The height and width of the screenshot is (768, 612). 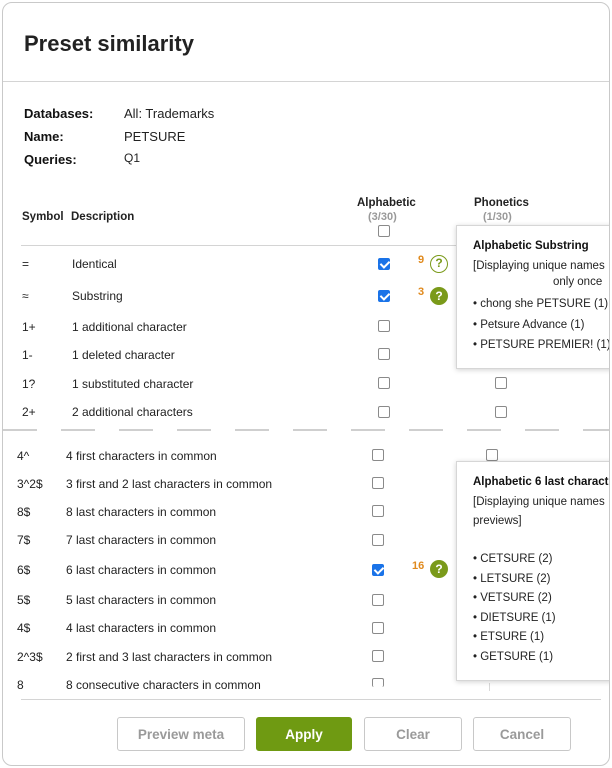 I want to click on row-description: Identical, so click(x=94, y=264).